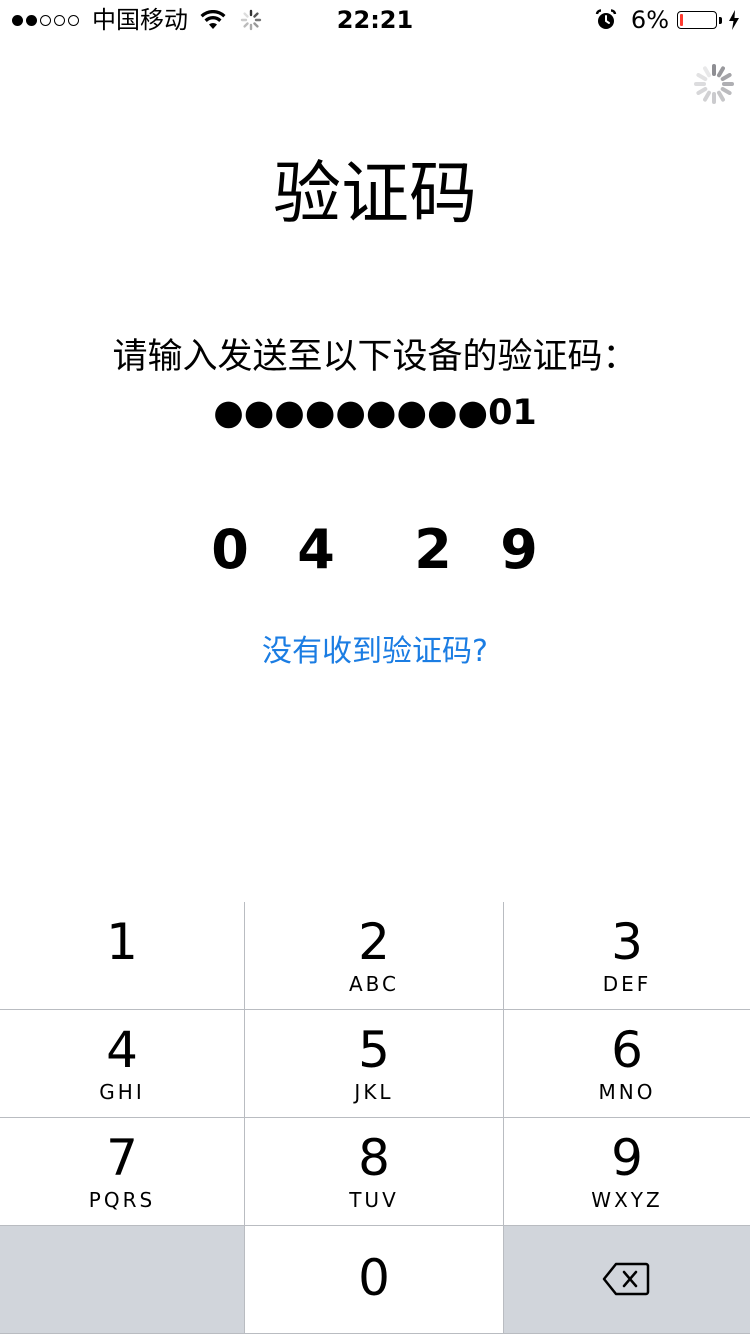  I want to click on key-number: 0, so click(374, 1278).